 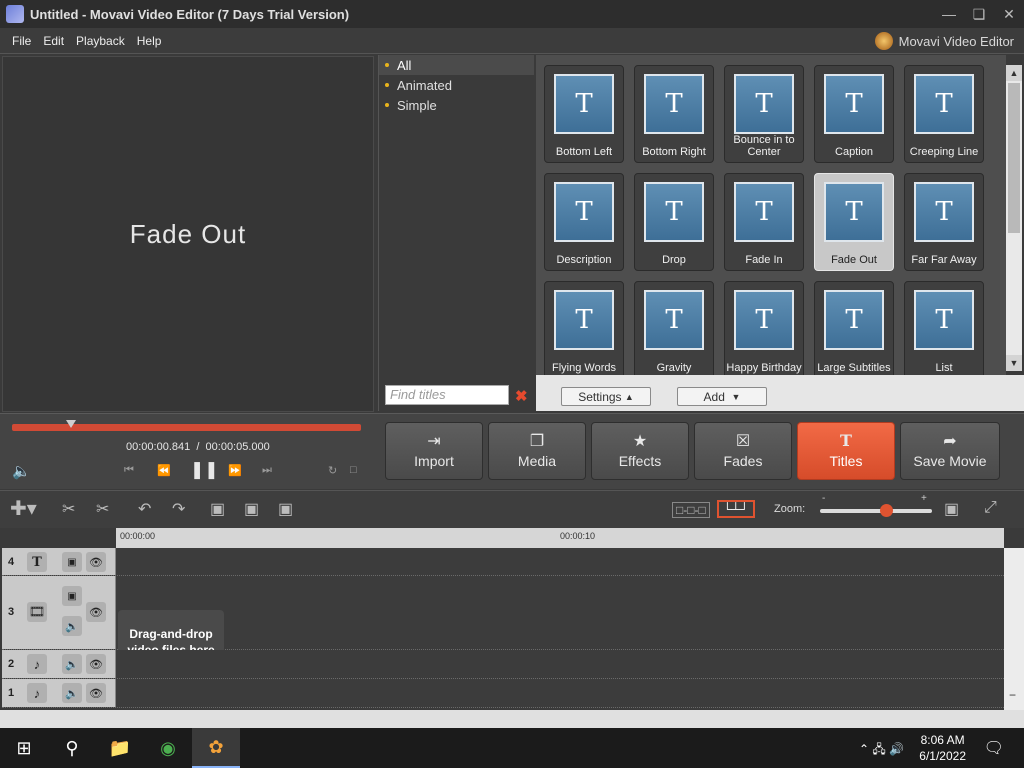 What do you see at coordinates (764, 212) in the screenshot?
I see `title-thumb-icon: T` at bounding box center [764, 212].